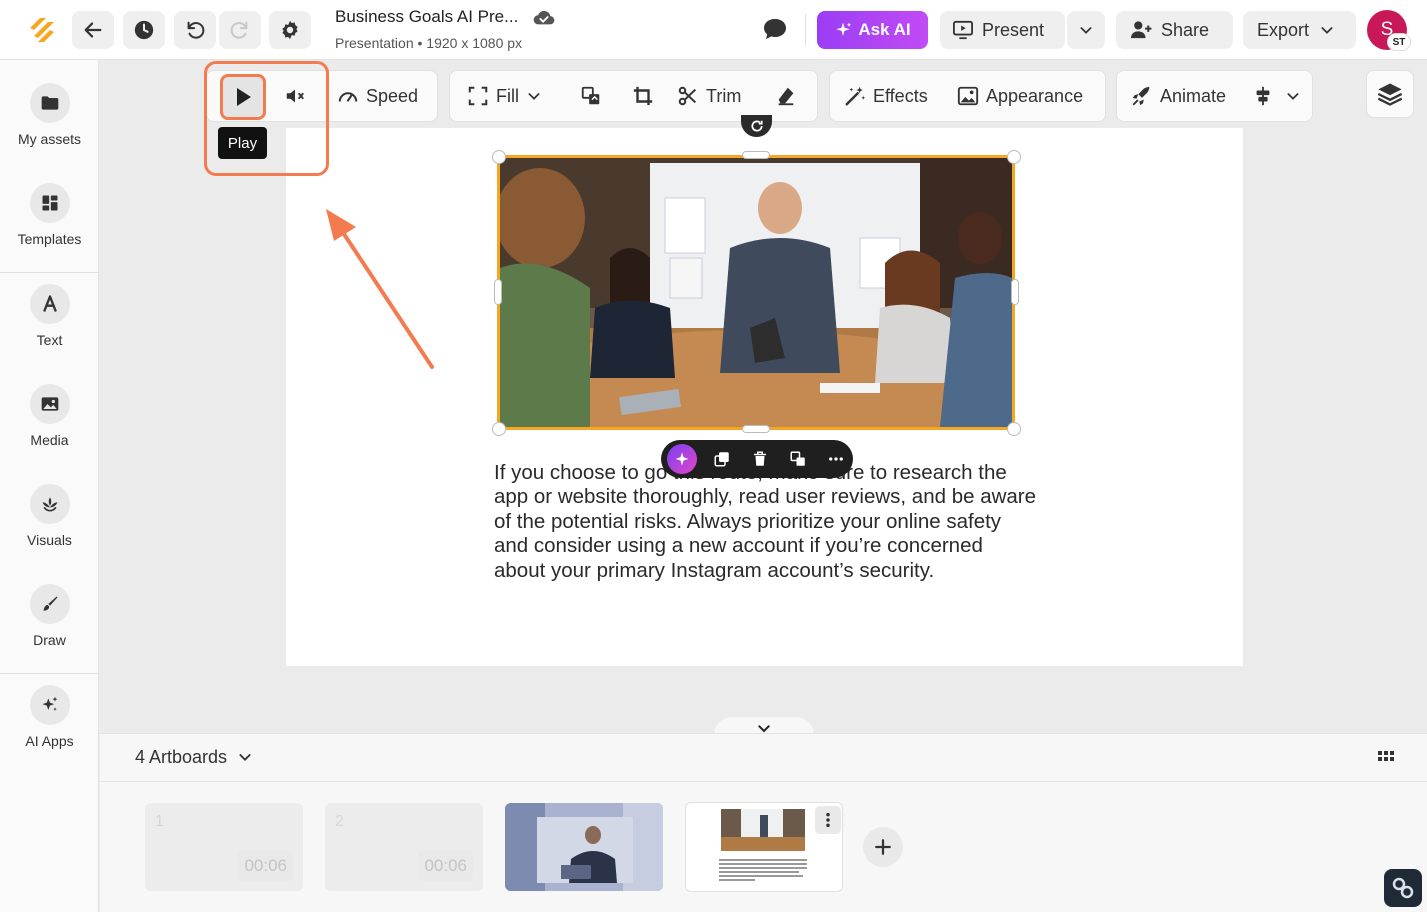 This screenshot has height=912, width=1427. What do you see at coordinates (886, 96) in the screenshot?
I see `effects-button: Effects` at bounding box center [886, 96].